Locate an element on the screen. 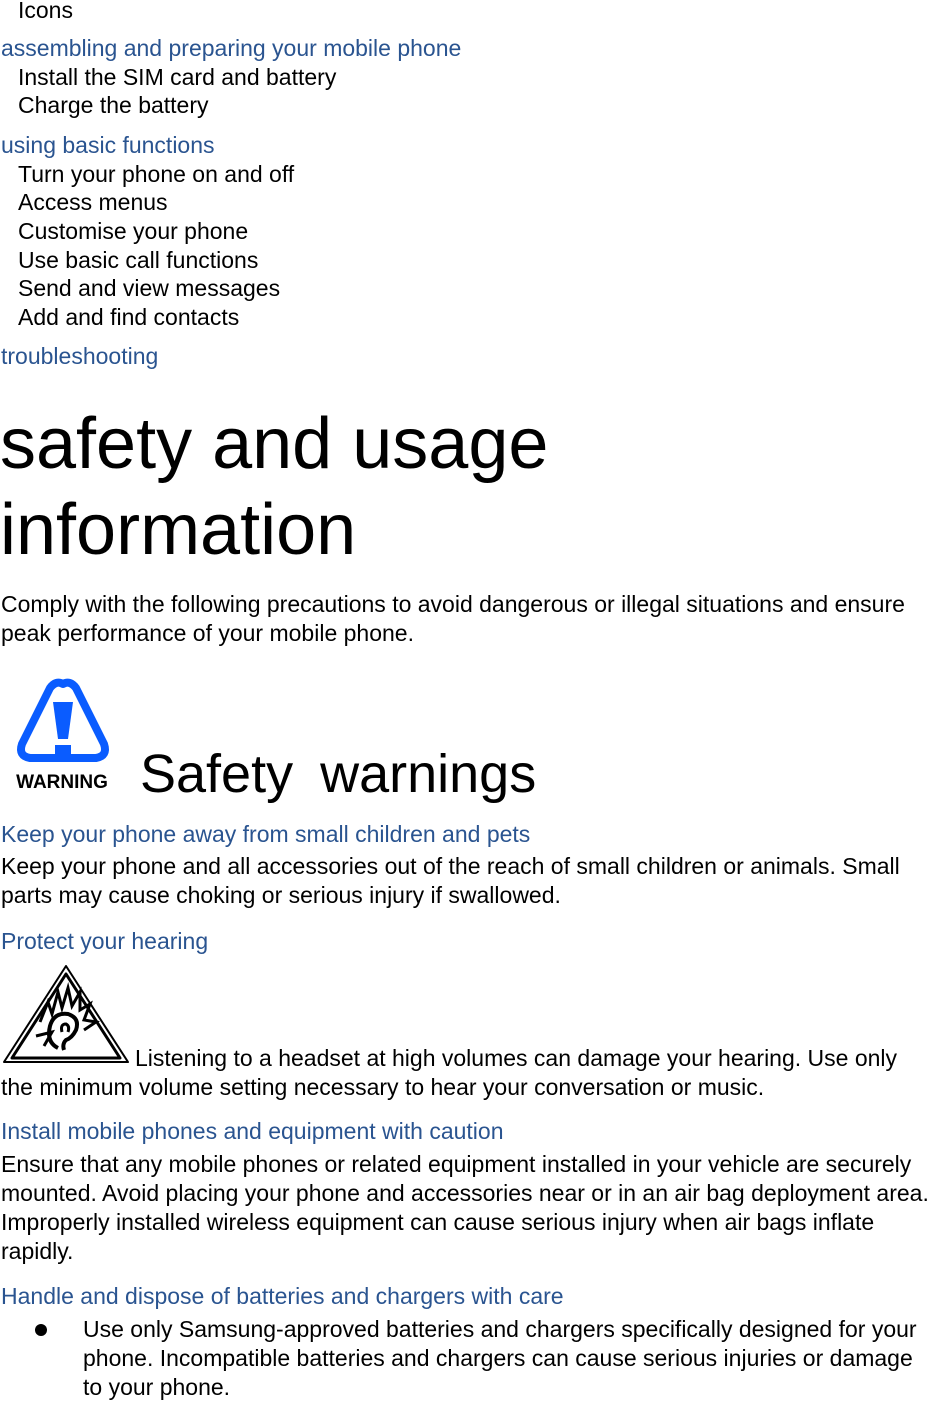 The height and width of the screenshot is (1402, 934). toc-item: Add and find contacts is located at coordinates (128, 317).